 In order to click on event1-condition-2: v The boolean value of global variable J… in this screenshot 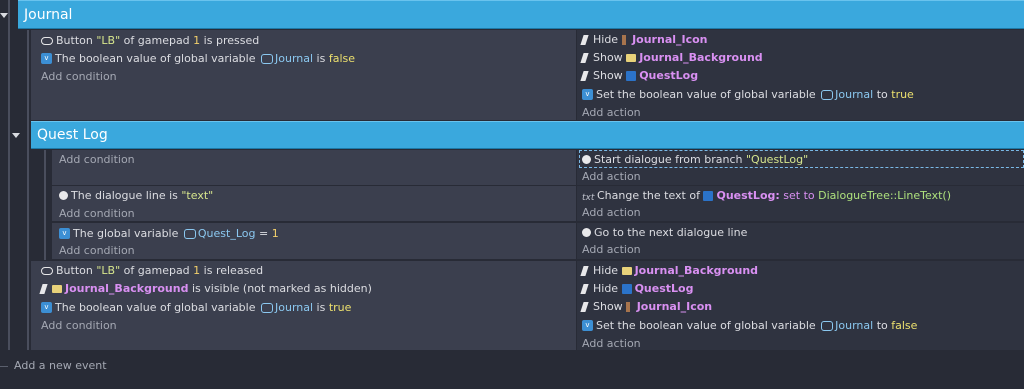, I will do `click(198, 58)`.